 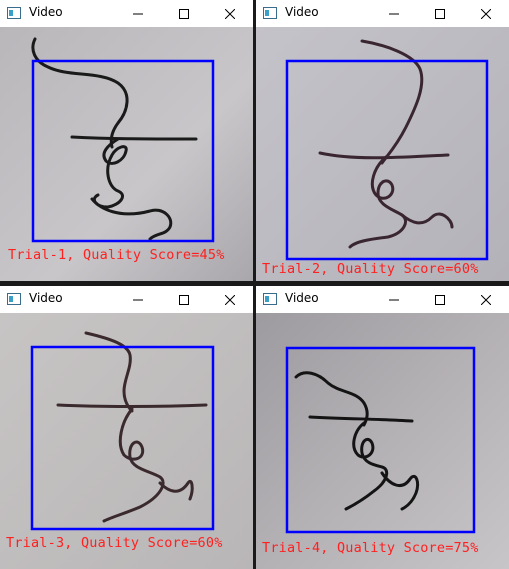 What do you see at coordinates (114, 543) in the screenshot?
I see `quality-caption: Trial-3, Quality Score=60%` at bounding box center [114, 543].